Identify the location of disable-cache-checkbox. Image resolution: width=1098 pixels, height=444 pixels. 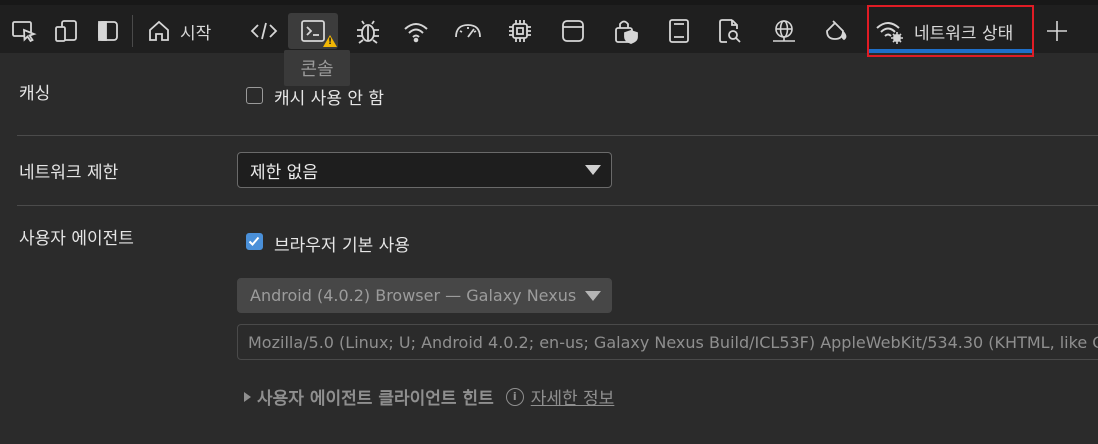
(254, 95).